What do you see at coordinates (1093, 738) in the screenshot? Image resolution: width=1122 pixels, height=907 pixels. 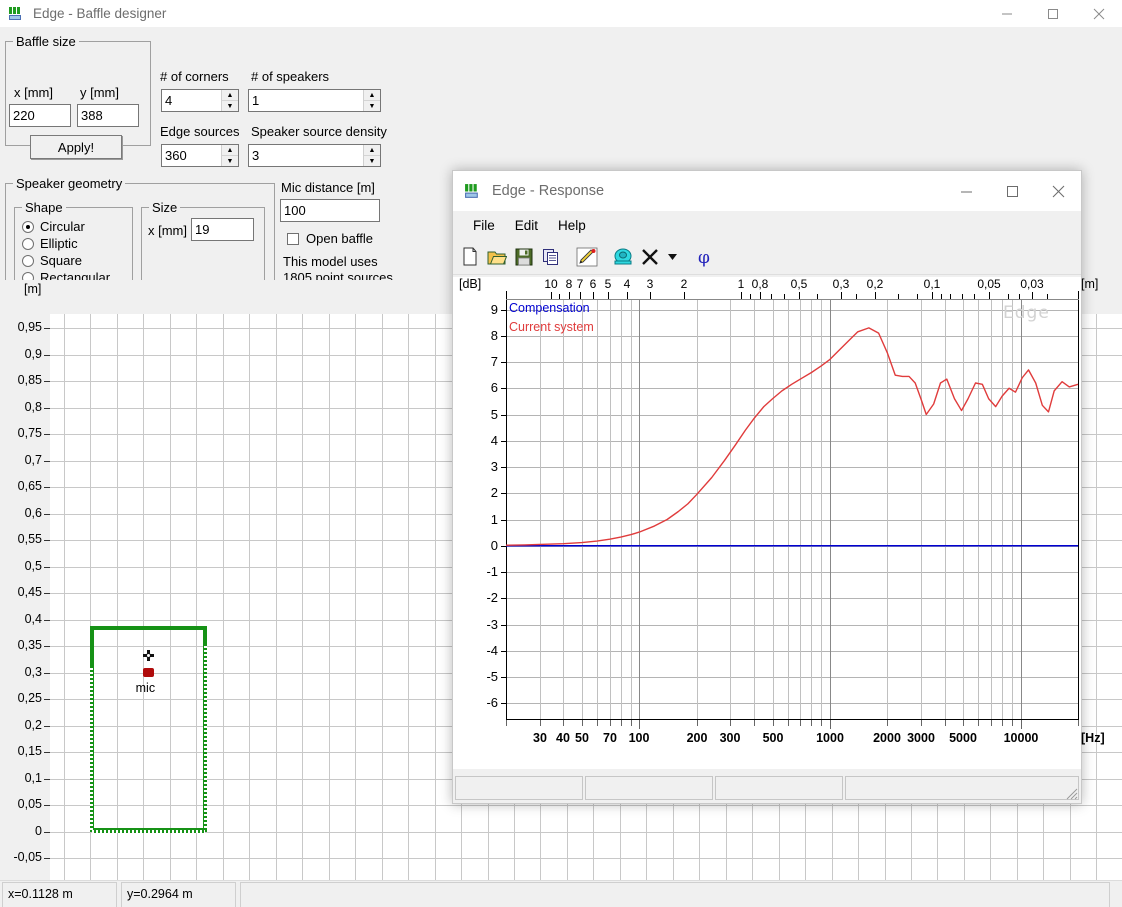 I see `chart-x-axis-unit: [Hz]` at bounding box center [1093, 738].